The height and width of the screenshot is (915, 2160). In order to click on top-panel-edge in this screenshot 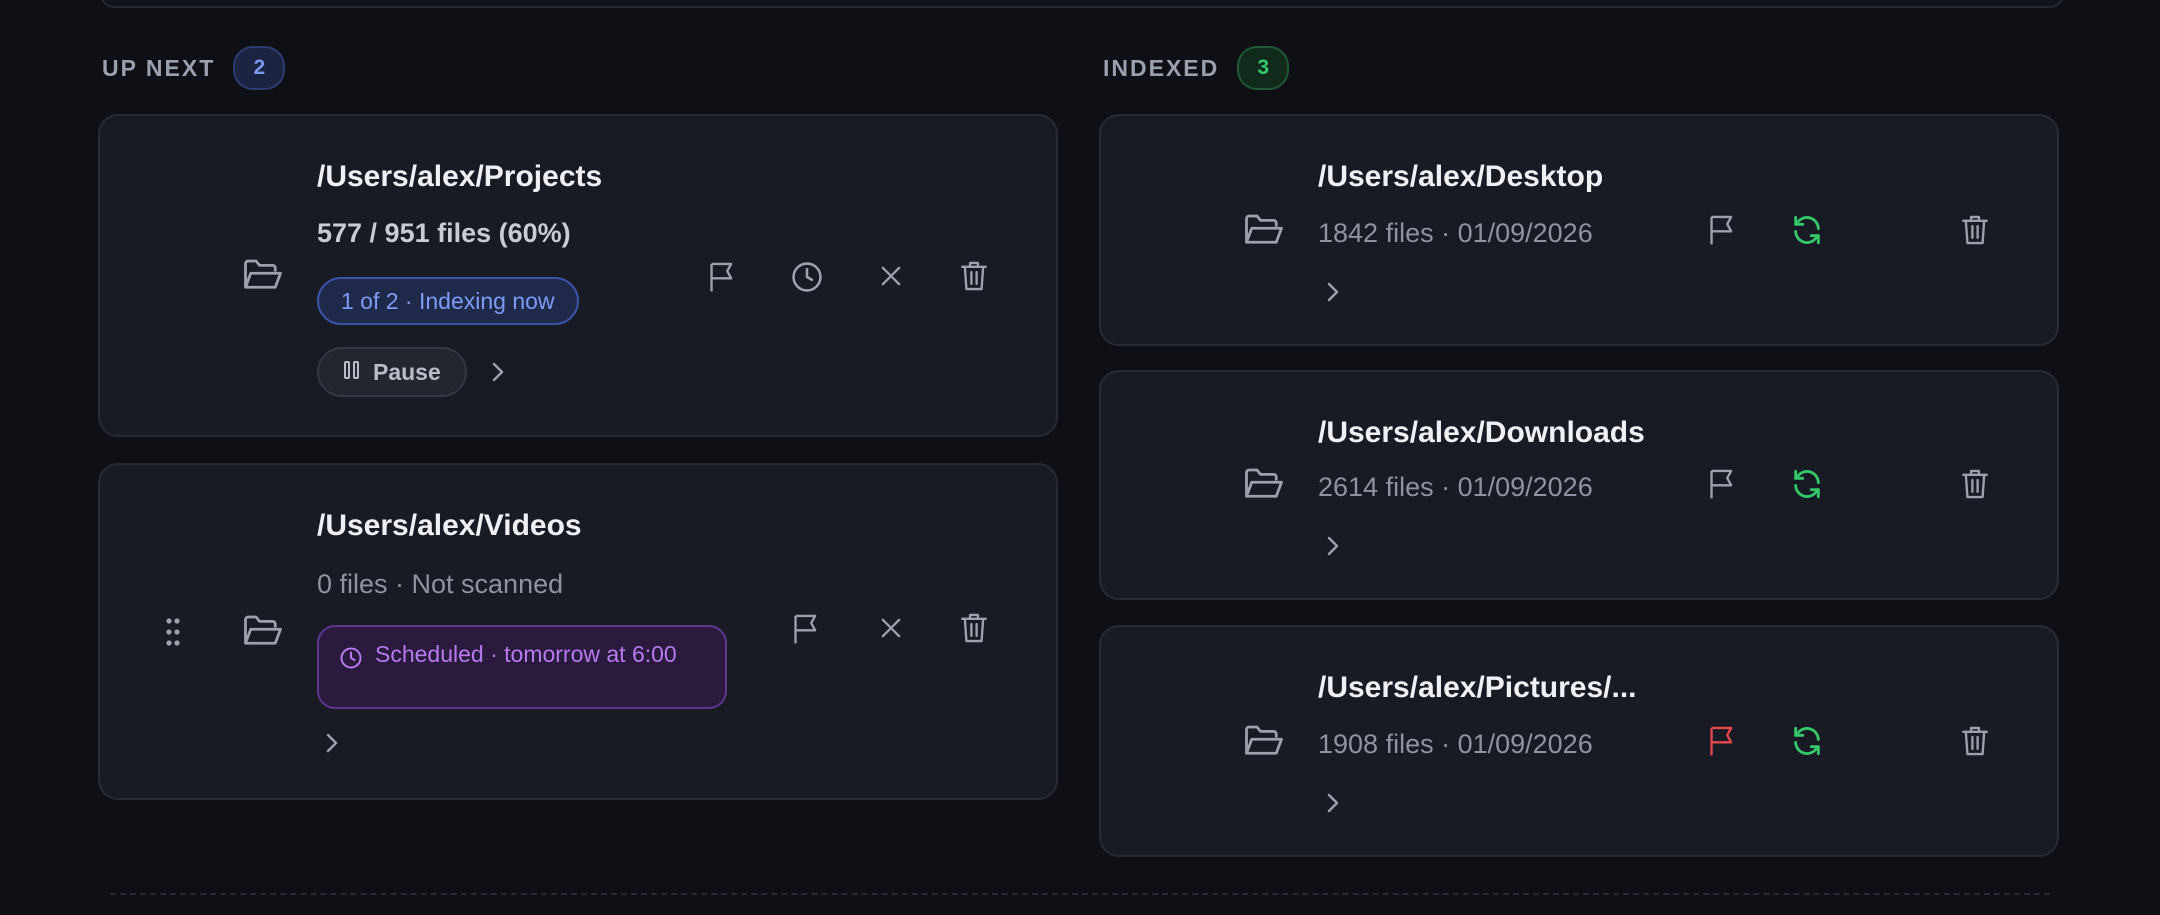, I will do `click(1082, 4)`.